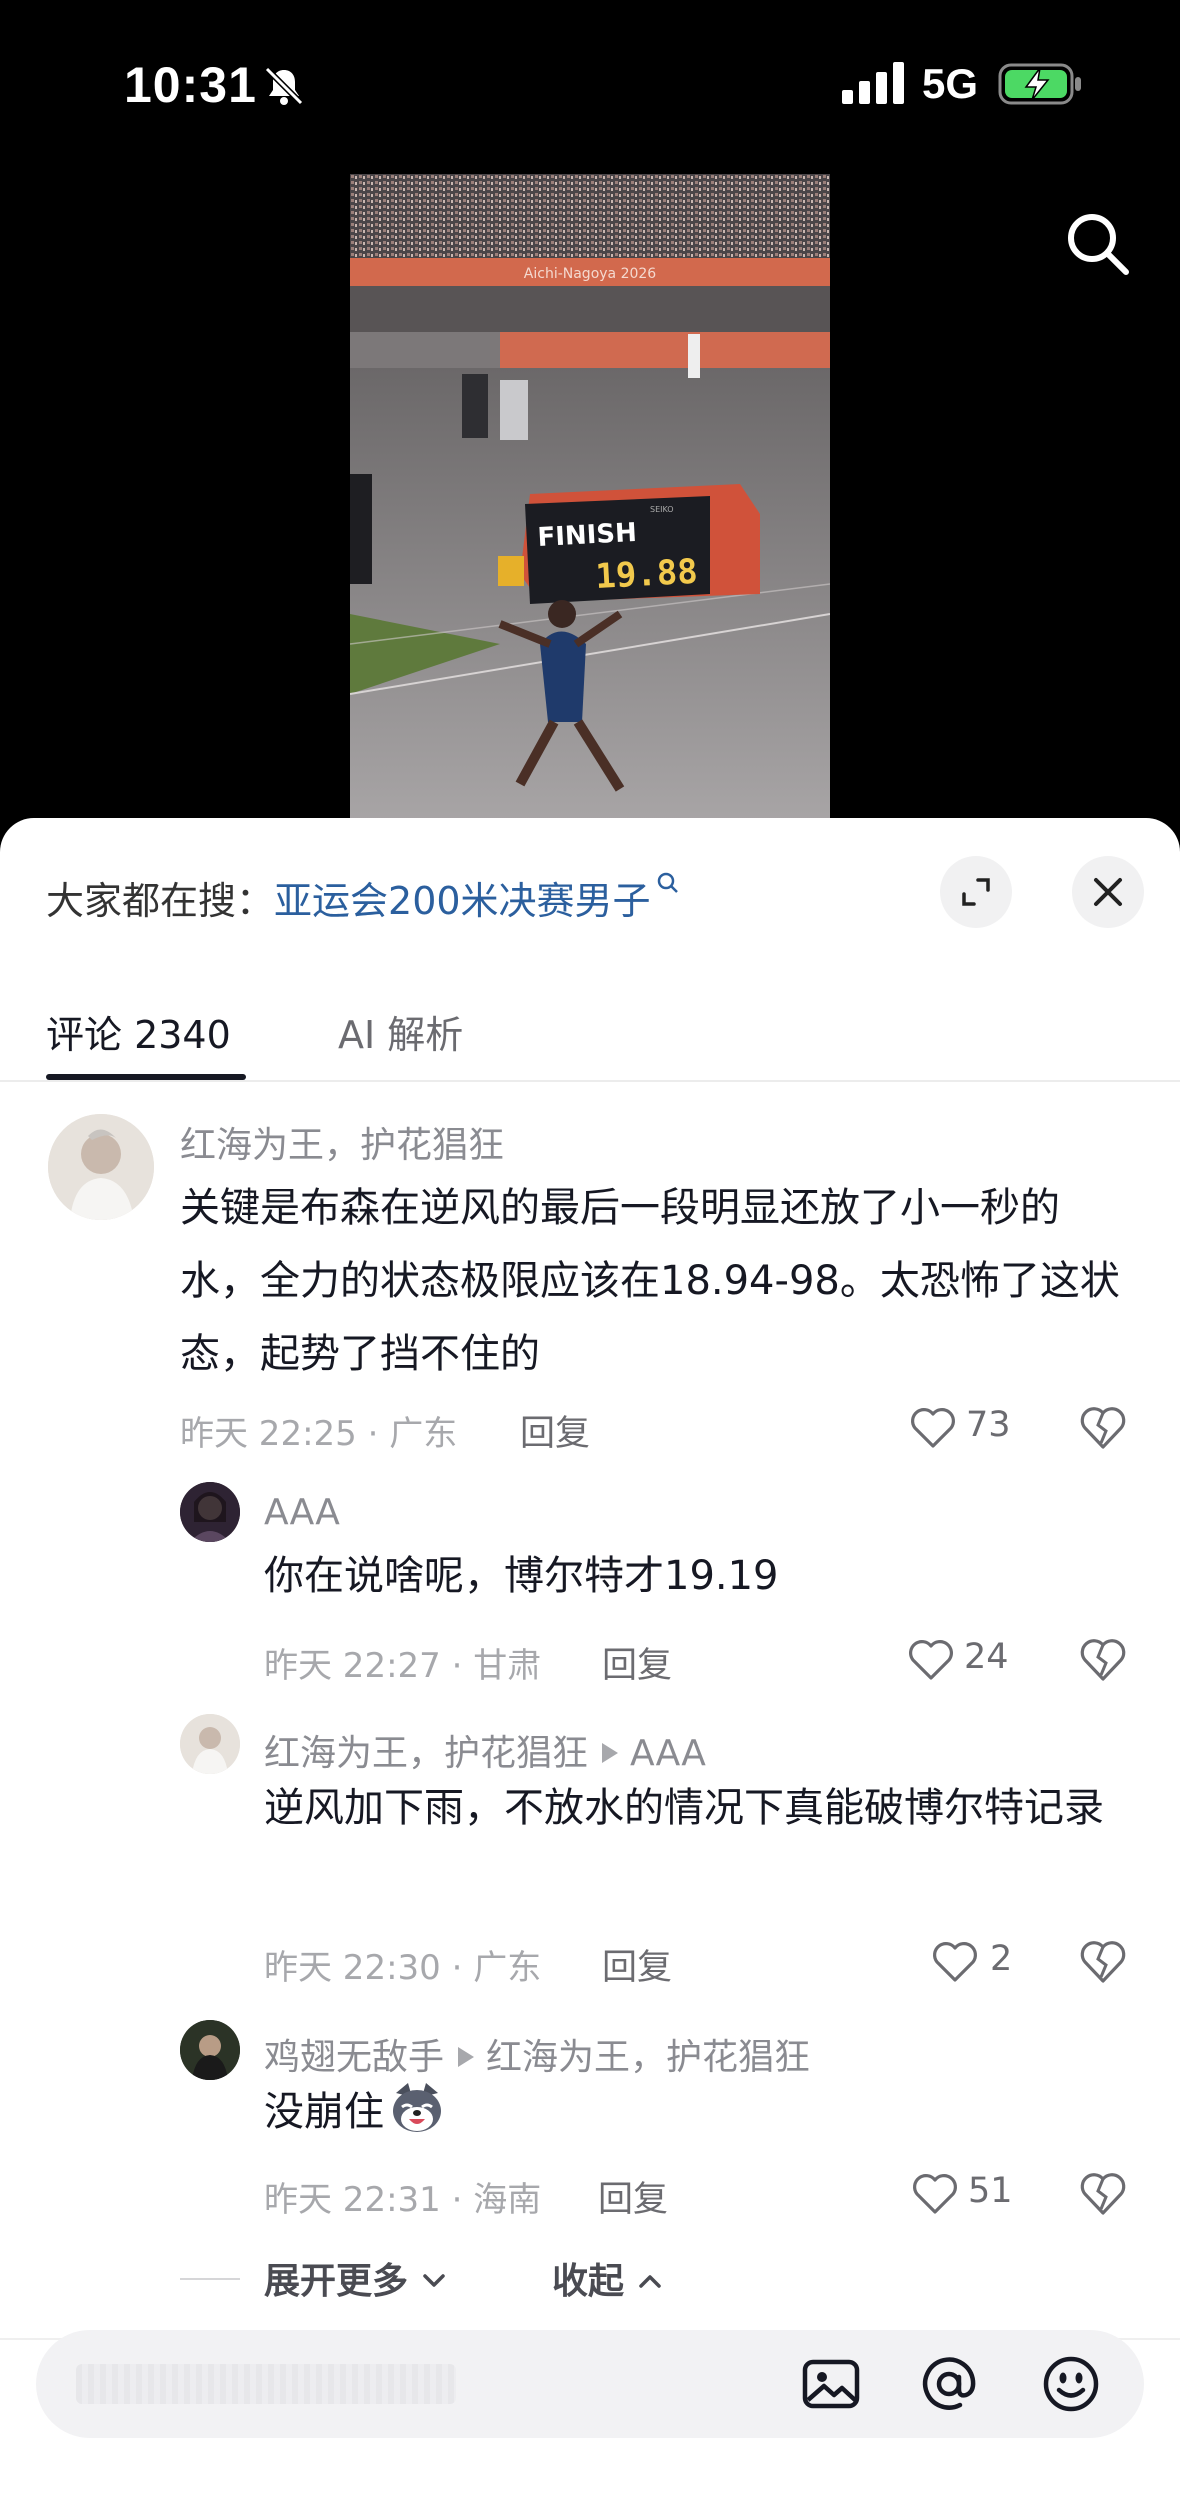 The height and width of the screenshot is (2516, 1180). I want to click on search-icon, so click(1097, 243).